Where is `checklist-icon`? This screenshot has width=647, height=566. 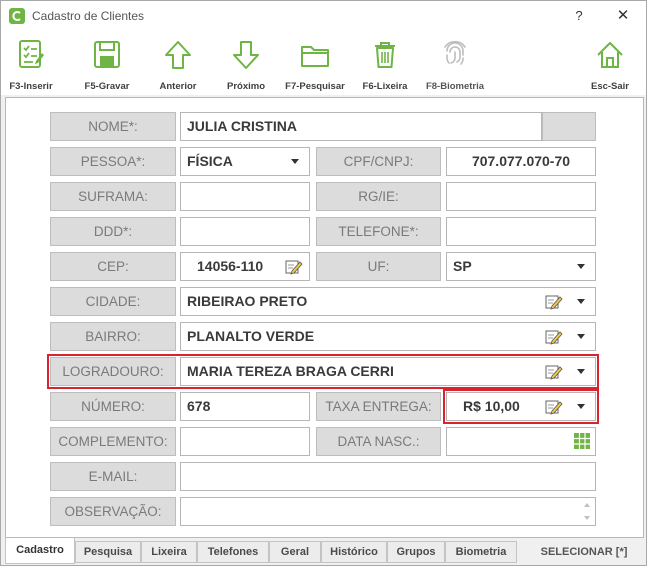 checklist-icon is located at coordinates (31, 54).